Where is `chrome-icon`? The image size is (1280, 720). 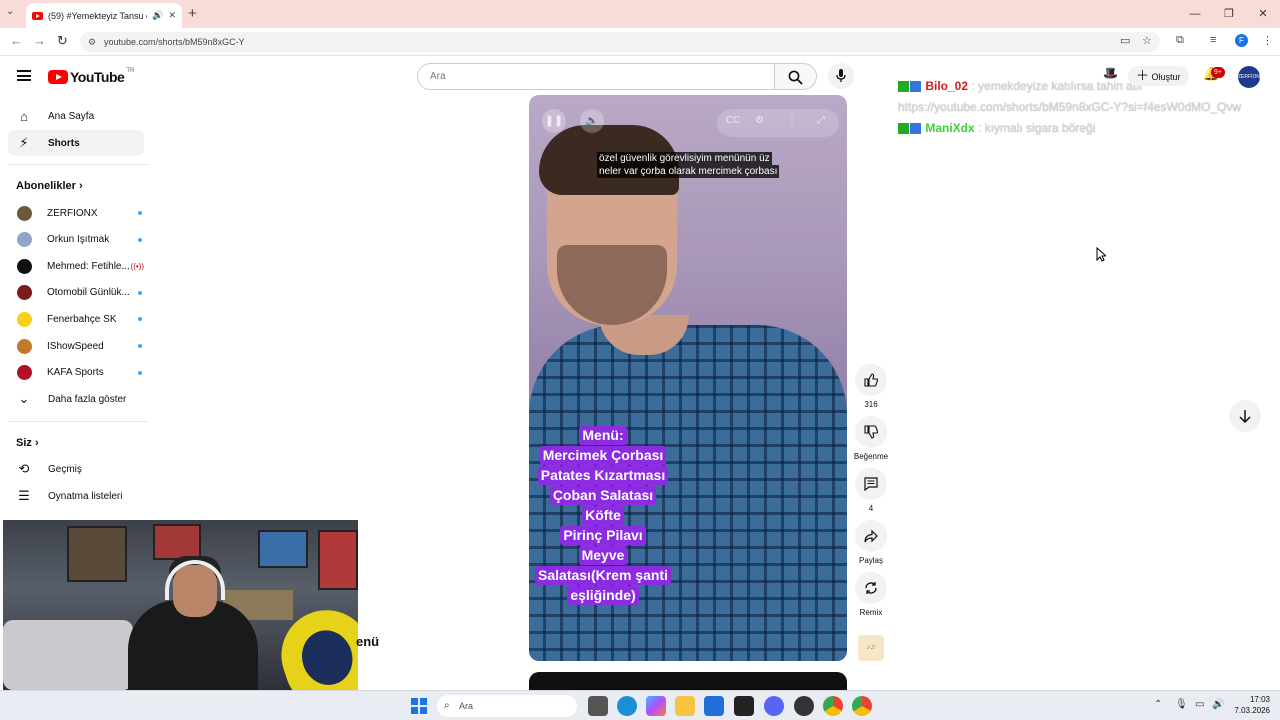
chrome-icon is located at coordinates (833, 706).